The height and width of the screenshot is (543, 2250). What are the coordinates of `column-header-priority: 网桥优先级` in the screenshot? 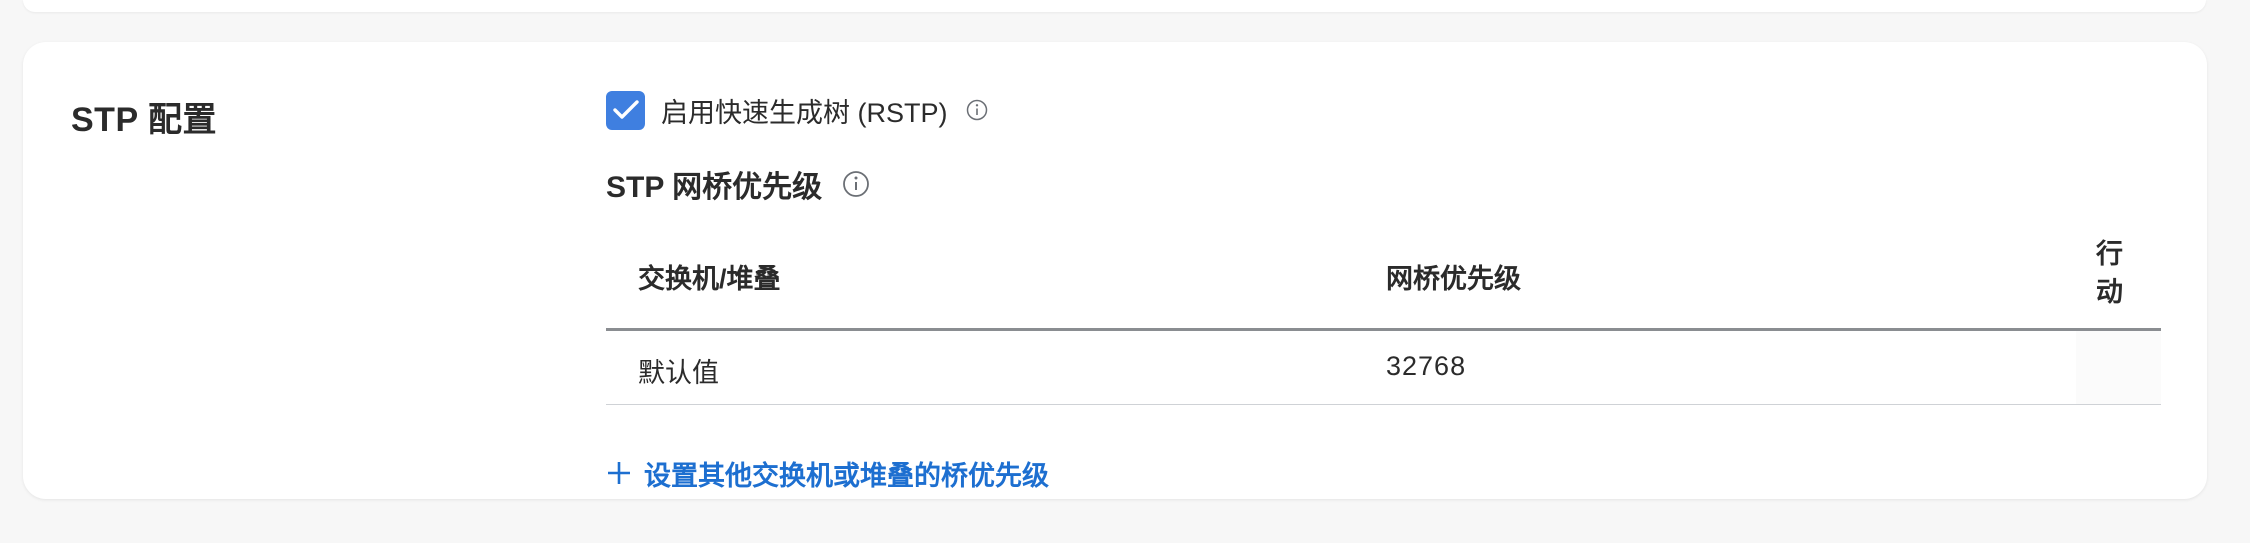 It's located at (1453, 279).